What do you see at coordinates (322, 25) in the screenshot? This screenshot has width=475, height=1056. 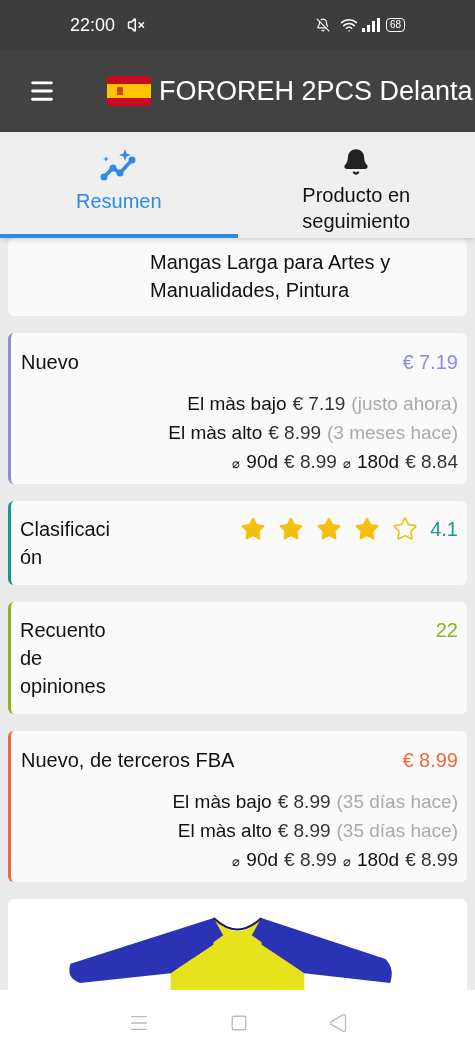 I see `notifications-off-icon` at bounding box center [322, 25].